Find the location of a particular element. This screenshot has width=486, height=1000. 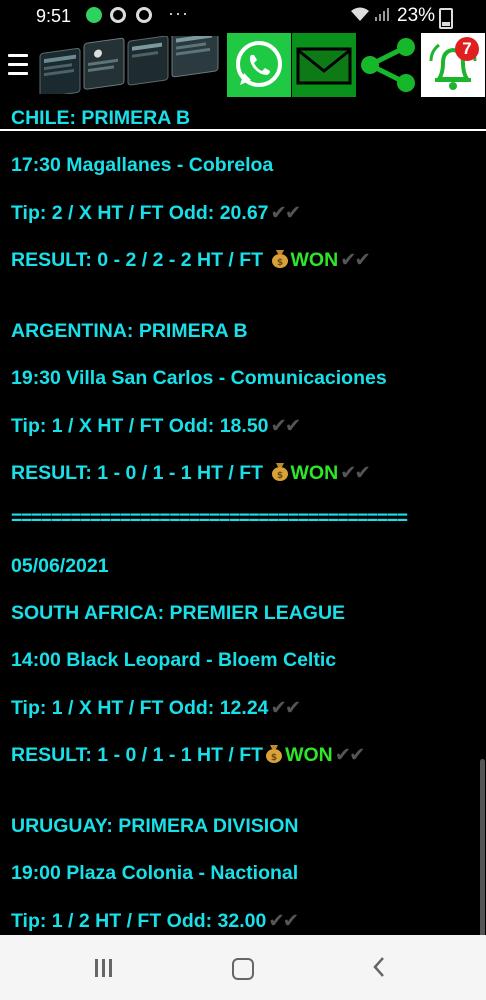

home-icon is located at coordinates (243, 969).